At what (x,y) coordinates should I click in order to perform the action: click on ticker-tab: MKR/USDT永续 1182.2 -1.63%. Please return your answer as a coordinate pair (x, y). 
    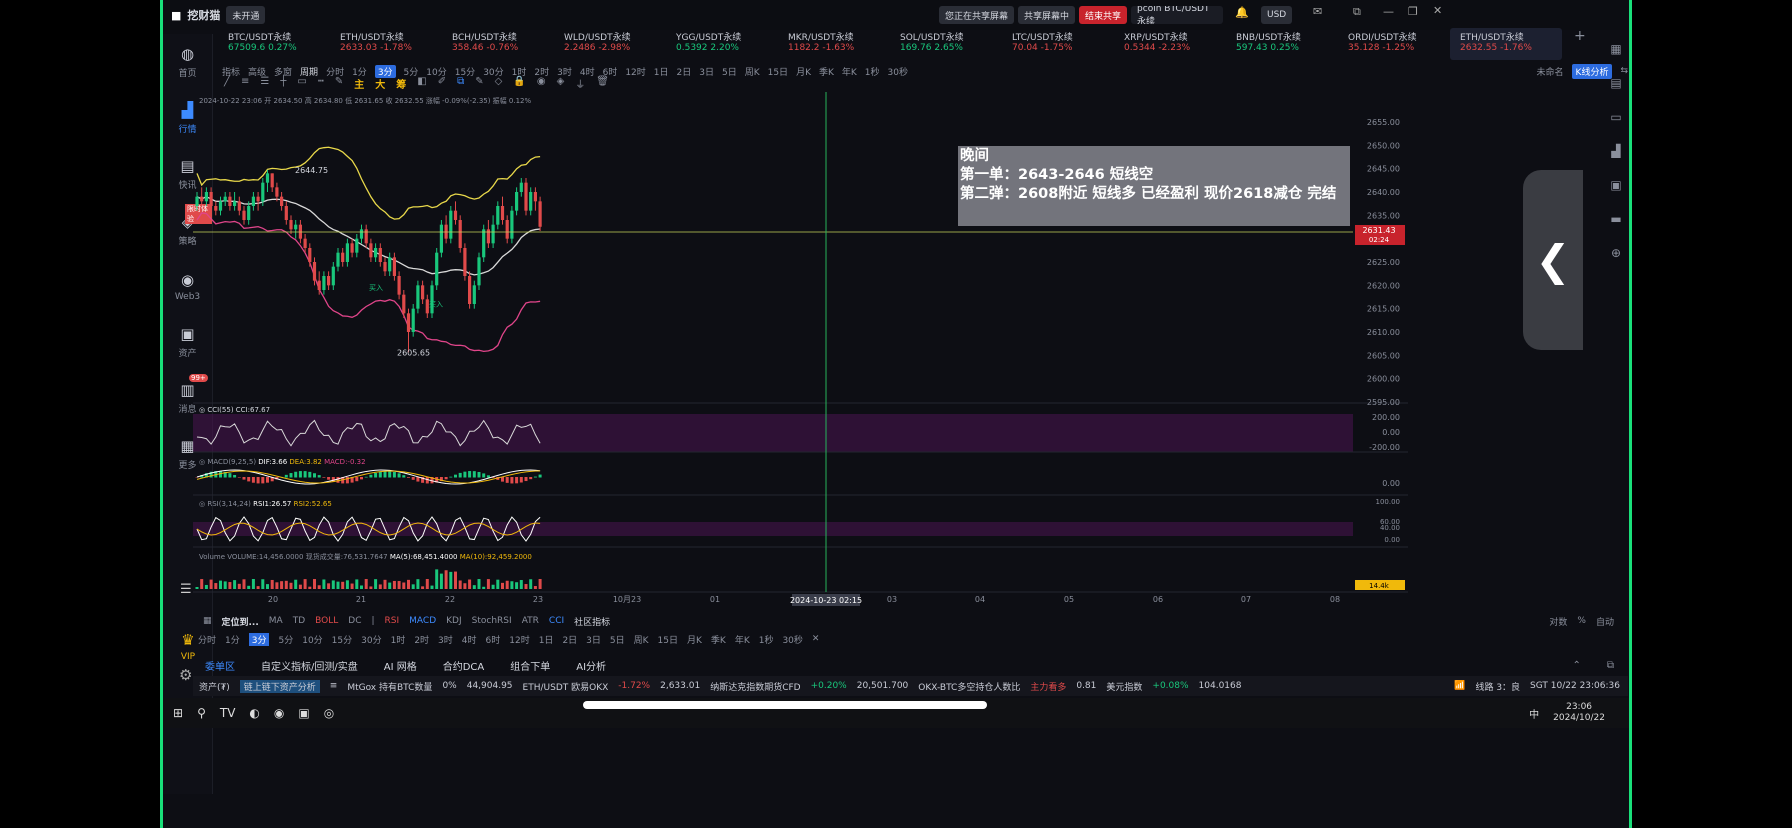
    Looking at the image, I should click on (834, 44).